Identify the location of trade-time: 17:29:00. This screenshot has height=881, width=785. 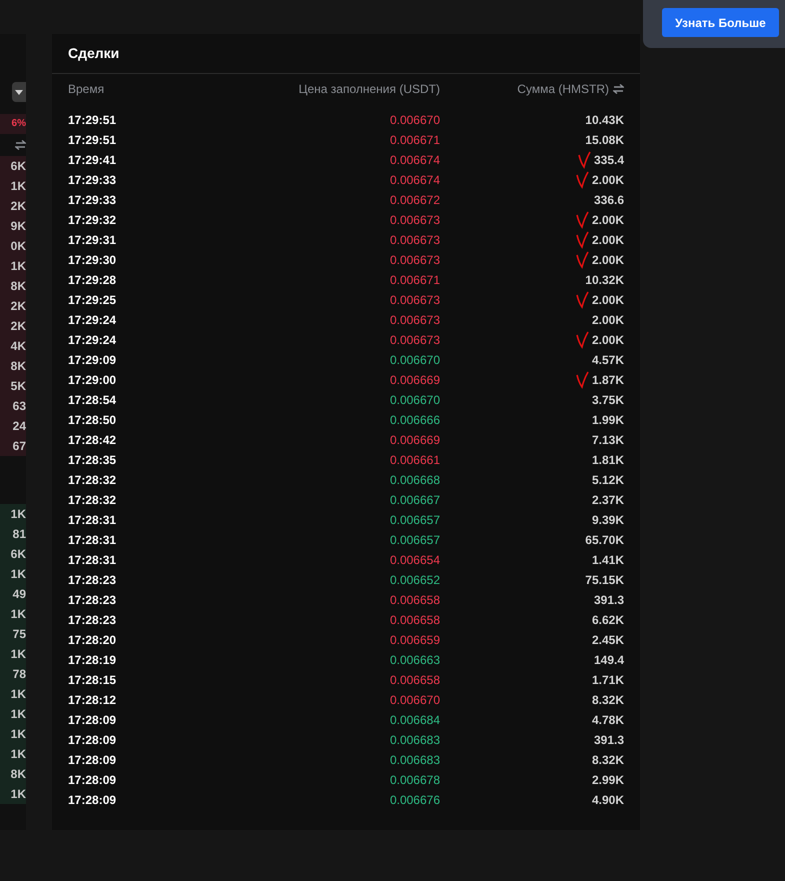
(93, 380).